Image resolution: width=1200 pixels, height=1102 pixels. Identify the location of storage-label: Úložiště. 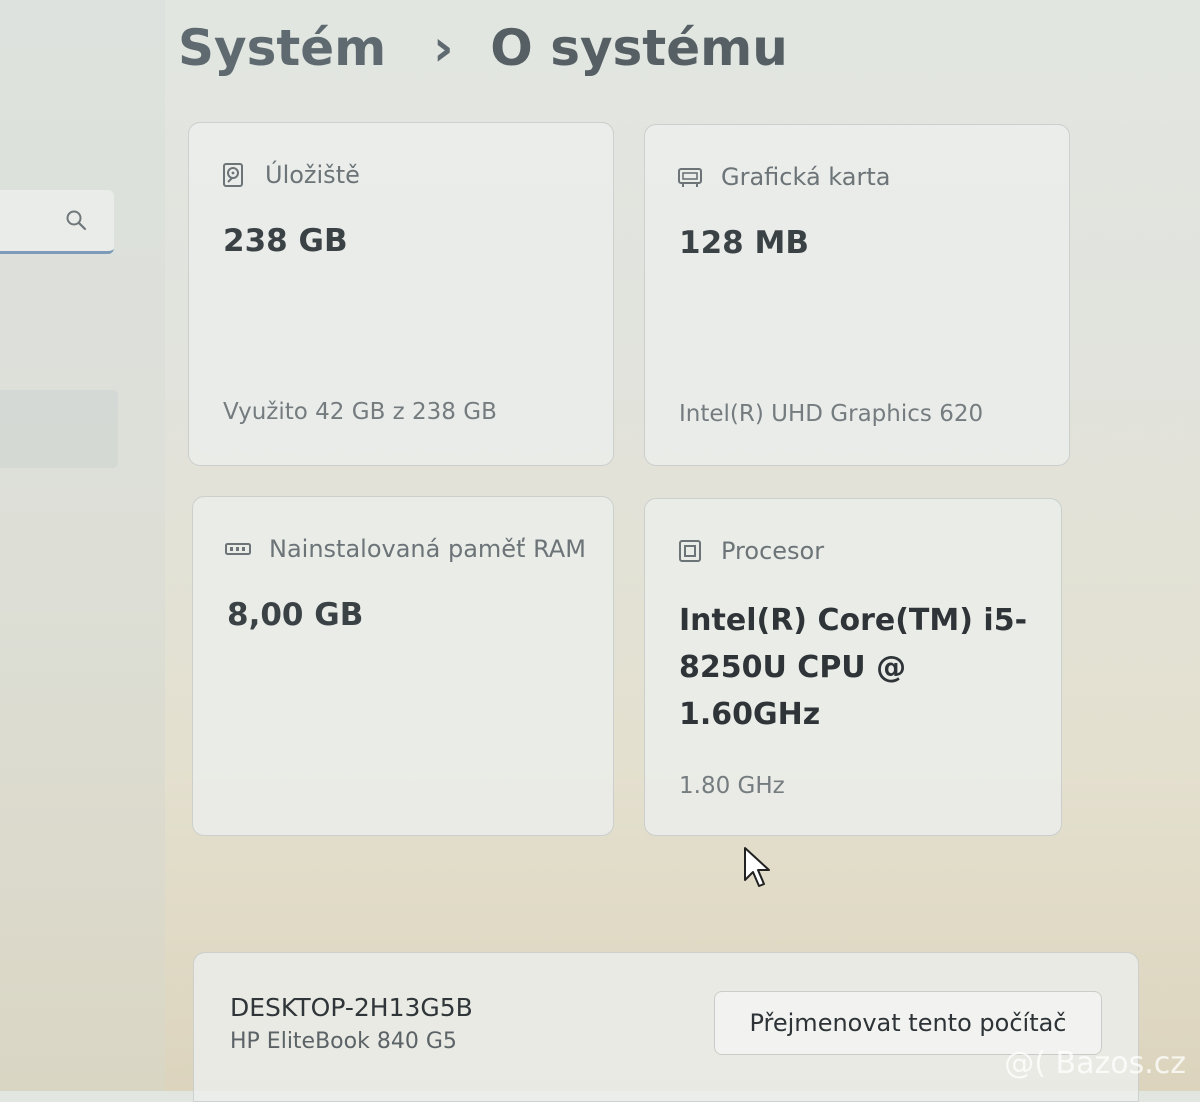
(312, 175).